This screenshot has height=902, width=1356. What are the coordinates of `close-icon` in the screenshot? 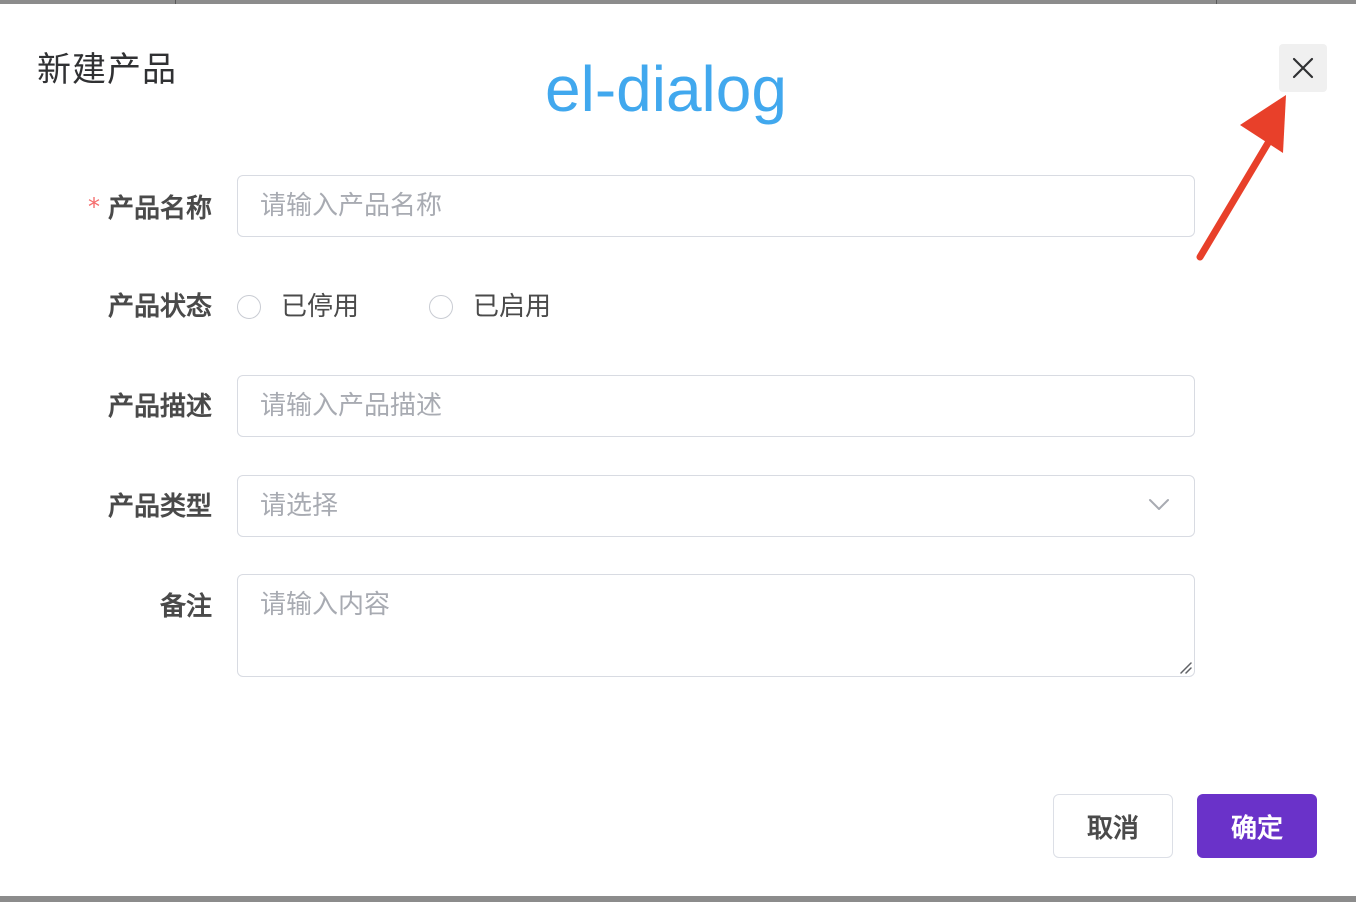 It's located at (1303, 68).